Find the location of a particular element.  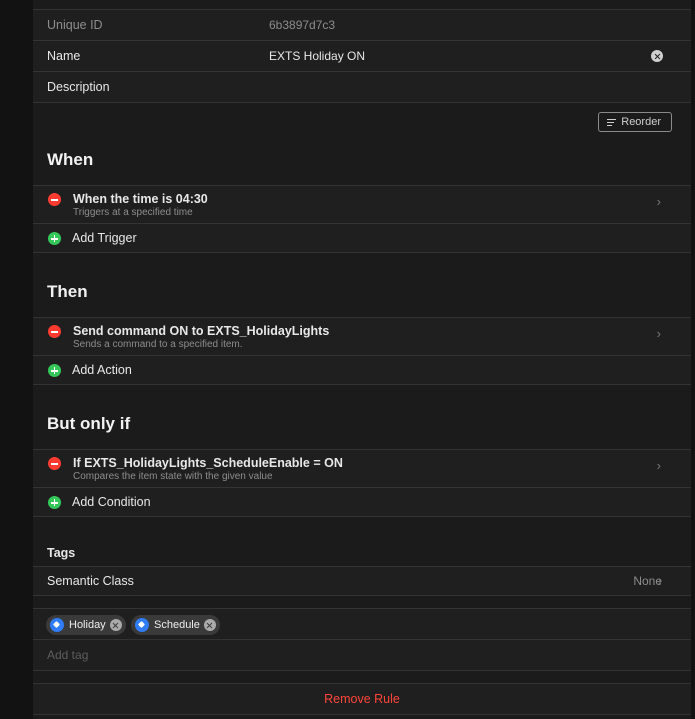

remove-trigger-icon is located at coordinates (54, 199).